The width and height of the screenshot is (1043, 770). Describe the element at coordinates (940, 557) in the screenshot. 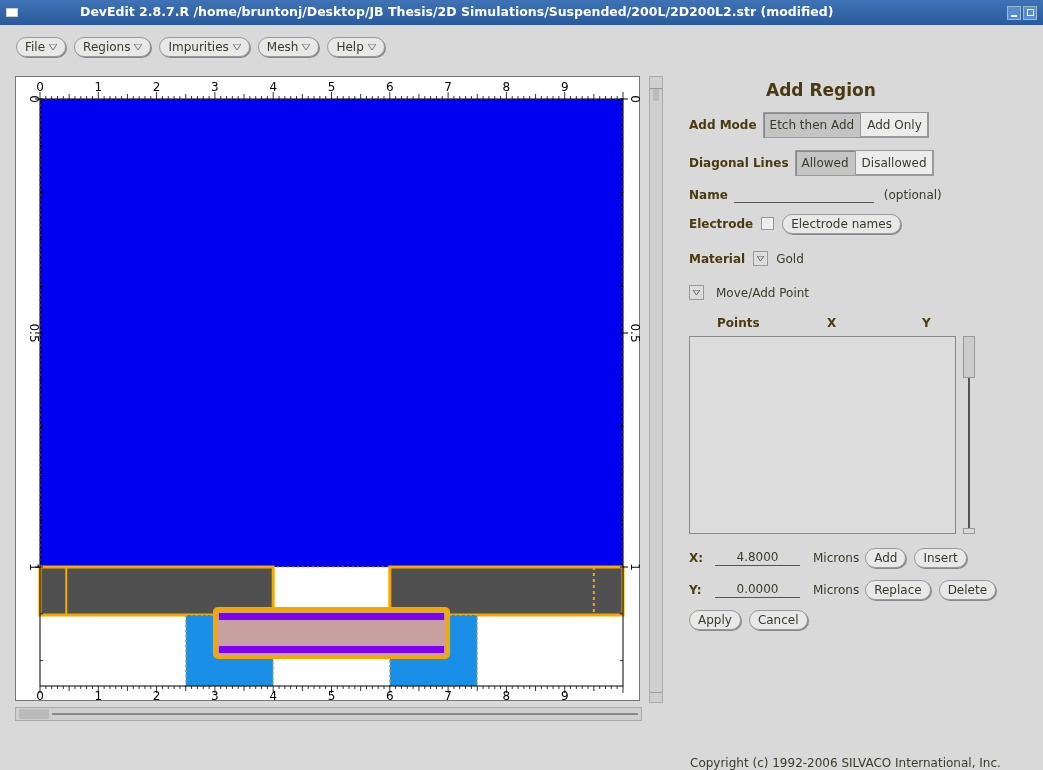

I see `action-button: Insert` at that location.